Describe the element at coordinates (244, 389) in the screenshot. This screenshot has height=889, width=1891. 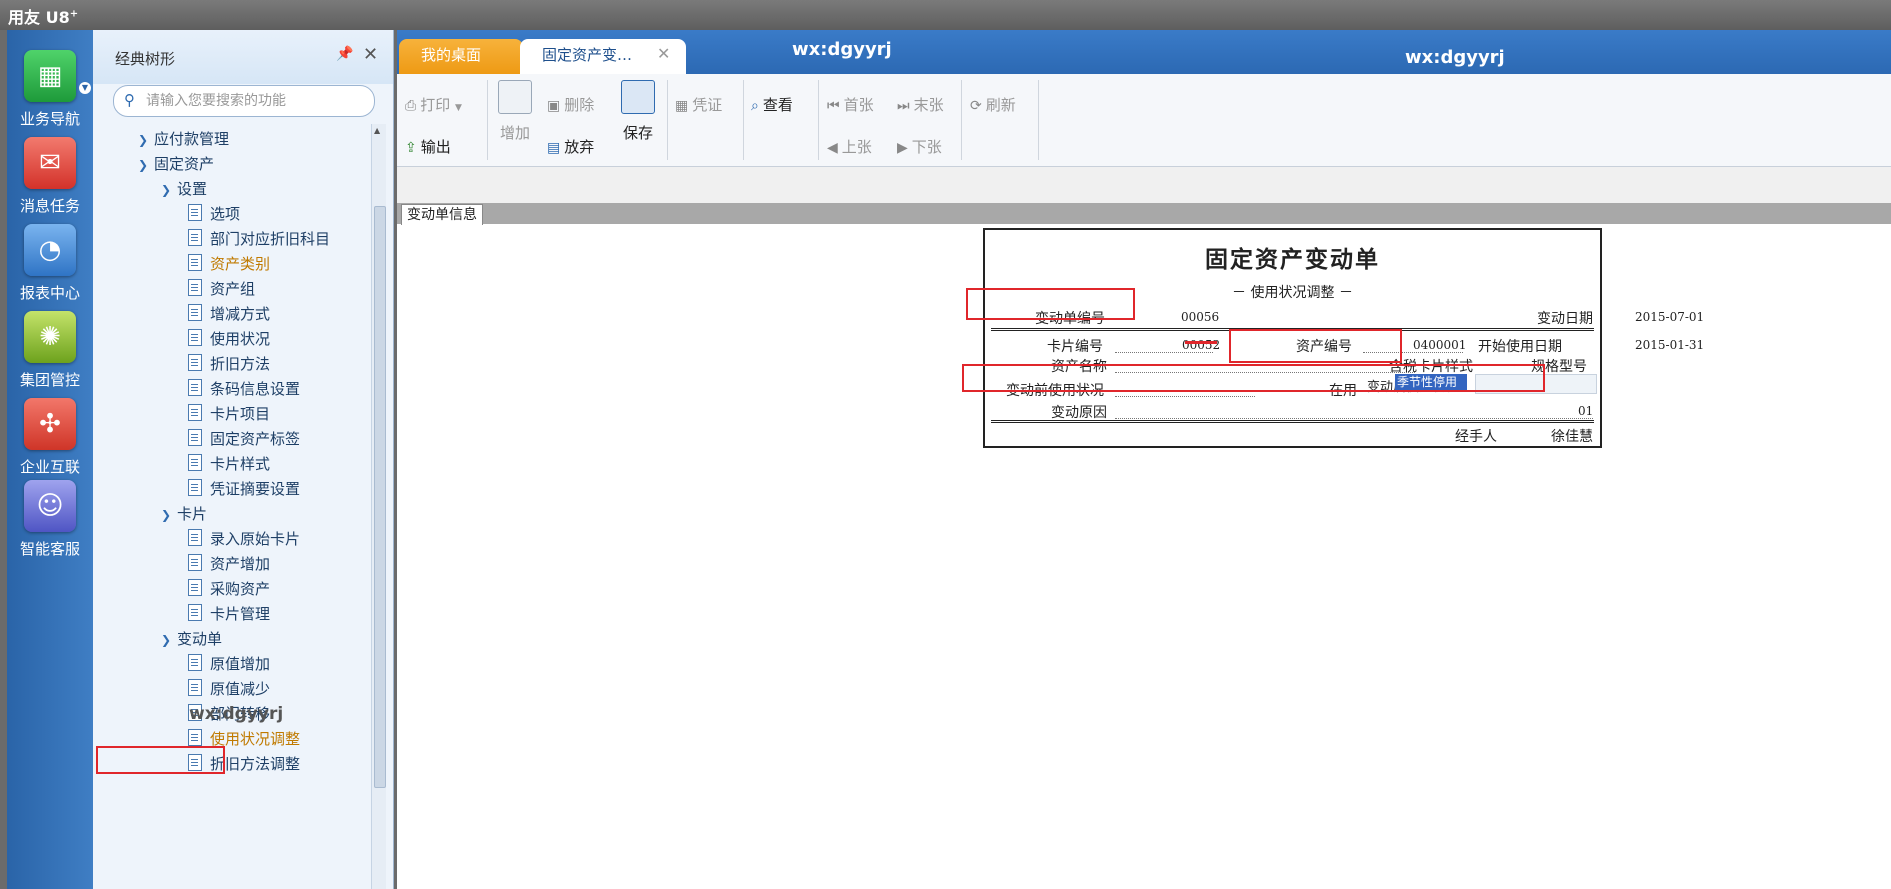
I see `tree-leaf: 条码信息设置` at that location.